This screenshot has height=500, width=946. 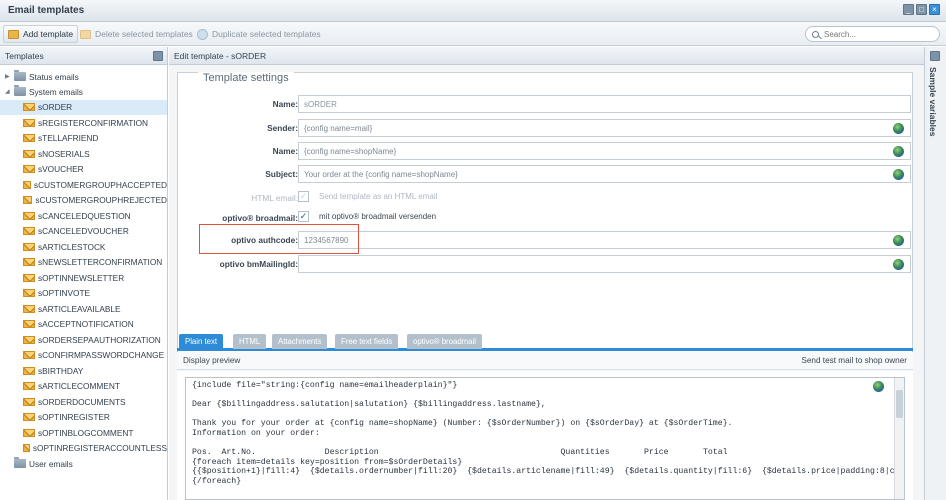 I want to click on tab-free-text-fields: Free text fields, so click(x=367, y=341).